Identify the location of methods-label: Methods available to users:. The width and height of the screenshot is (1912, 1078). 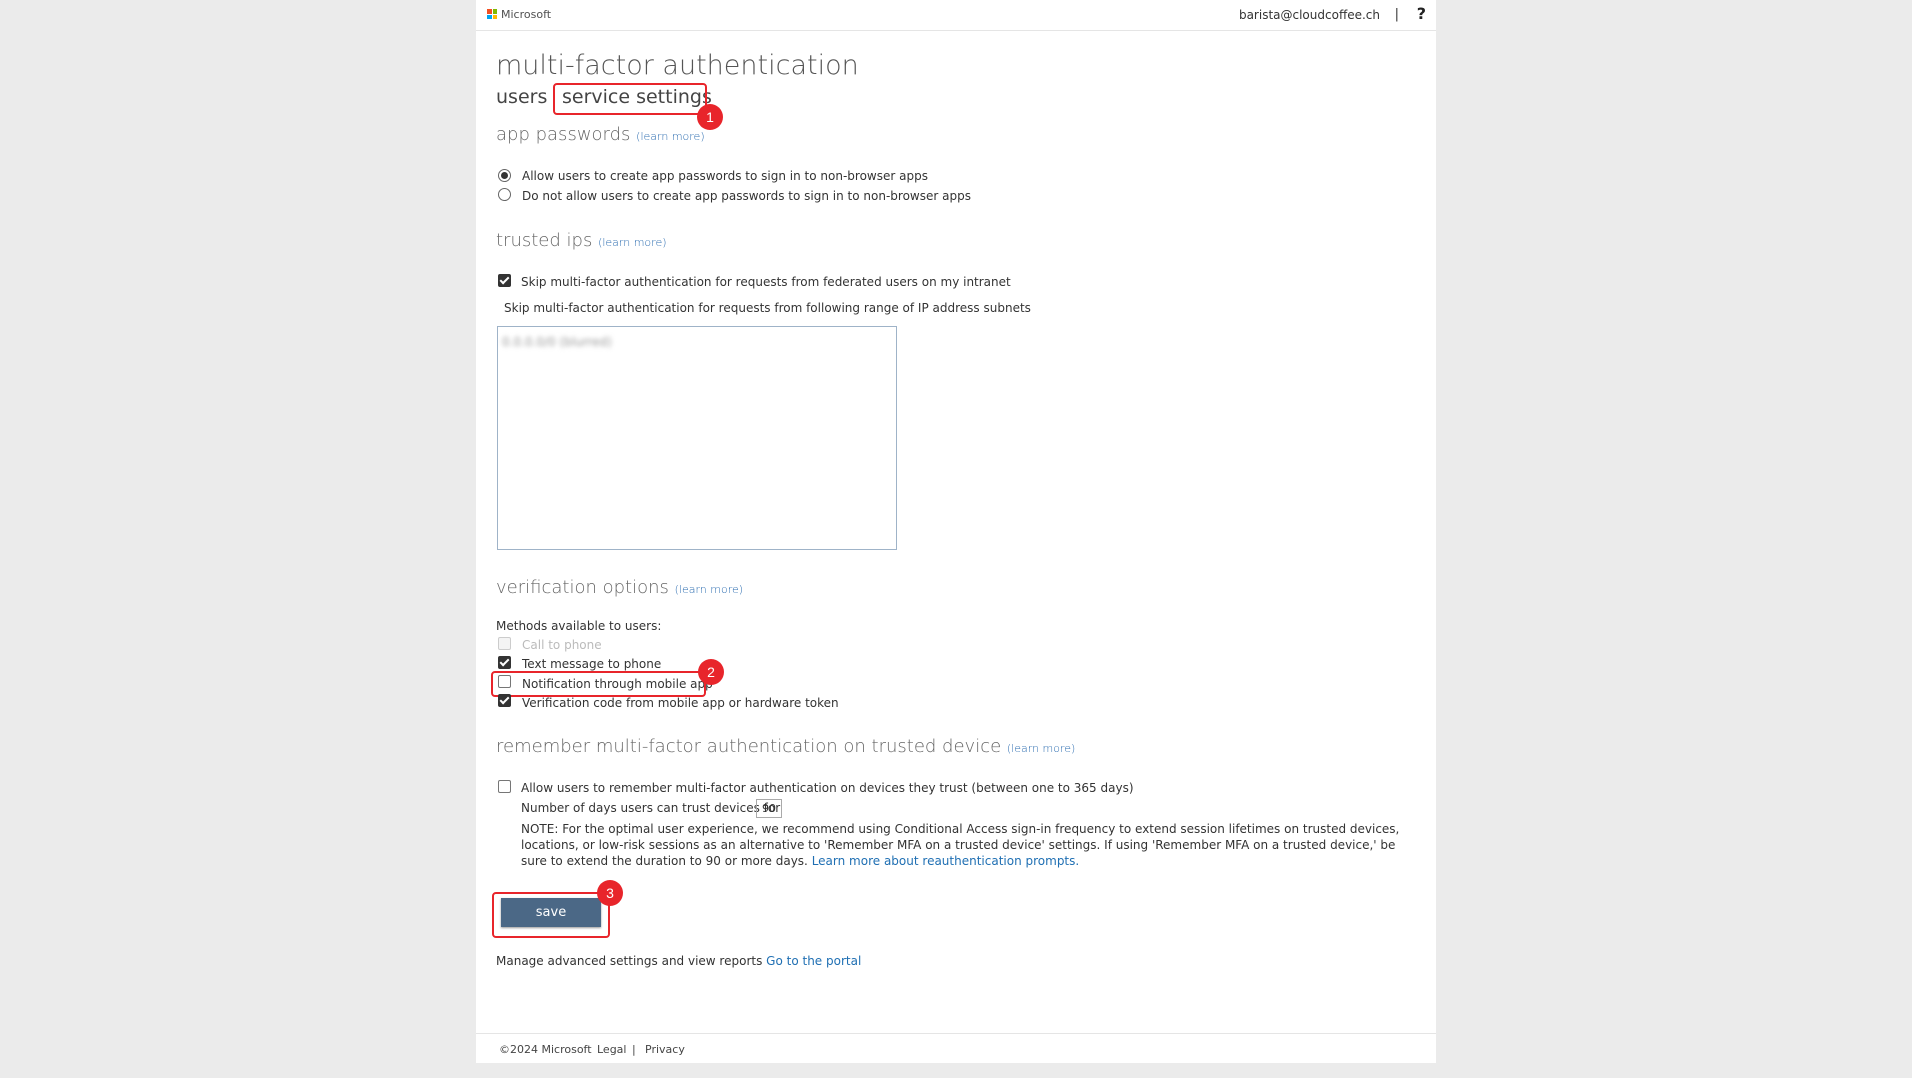
(579, 626).